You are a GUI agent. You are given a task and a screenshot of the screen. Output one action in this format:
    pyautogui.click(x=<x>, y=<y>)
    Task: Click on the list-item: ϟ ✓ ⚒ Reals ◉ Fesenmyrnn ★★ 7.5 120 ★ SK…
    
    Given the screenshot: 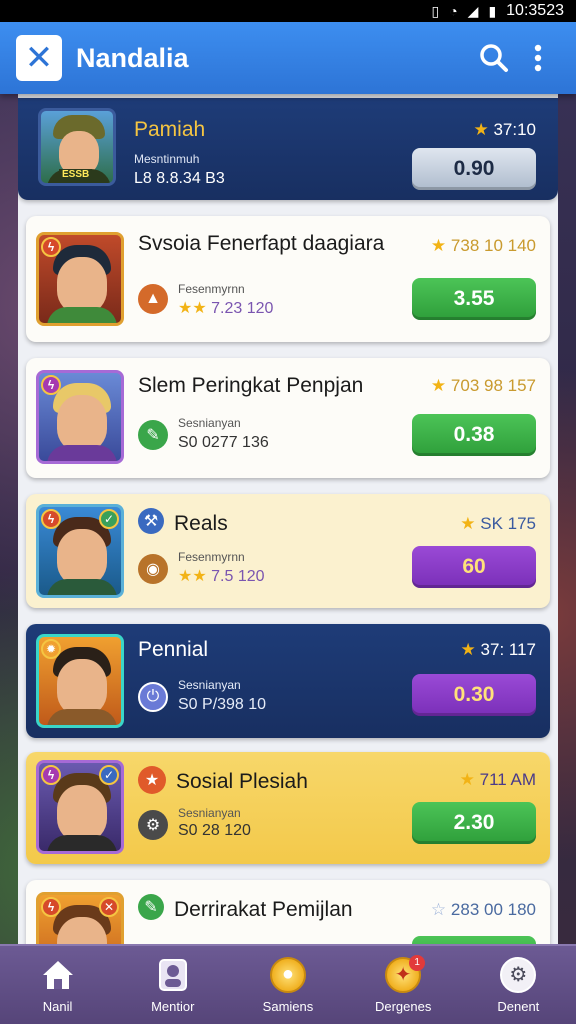 What is the action you would take?
    pyautogui.click(x=288, y=551)
    